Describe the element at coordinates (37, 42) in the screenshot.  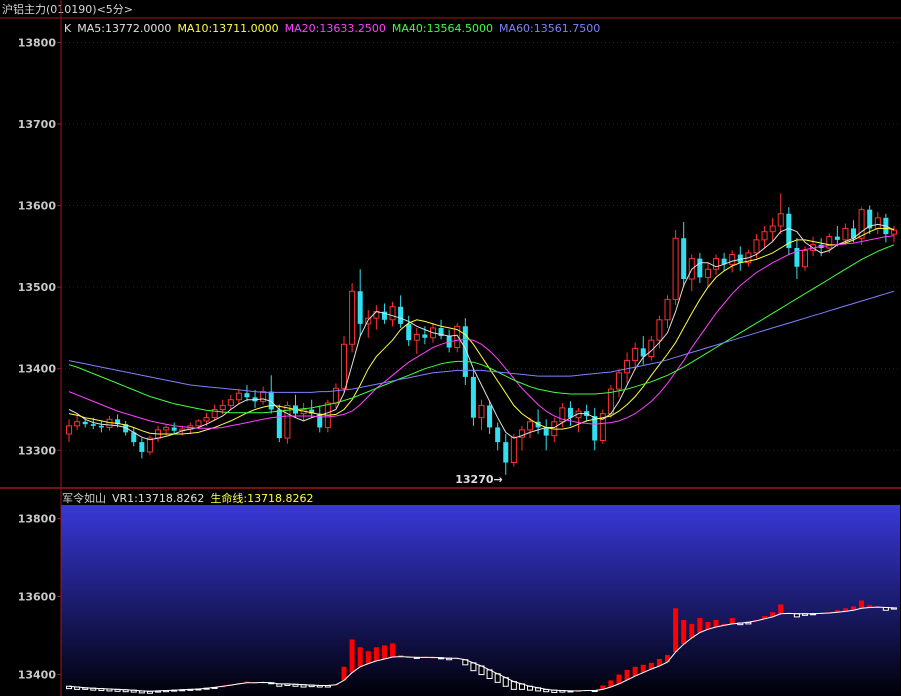
I see `main-tick-label-5: 13800` at that location.